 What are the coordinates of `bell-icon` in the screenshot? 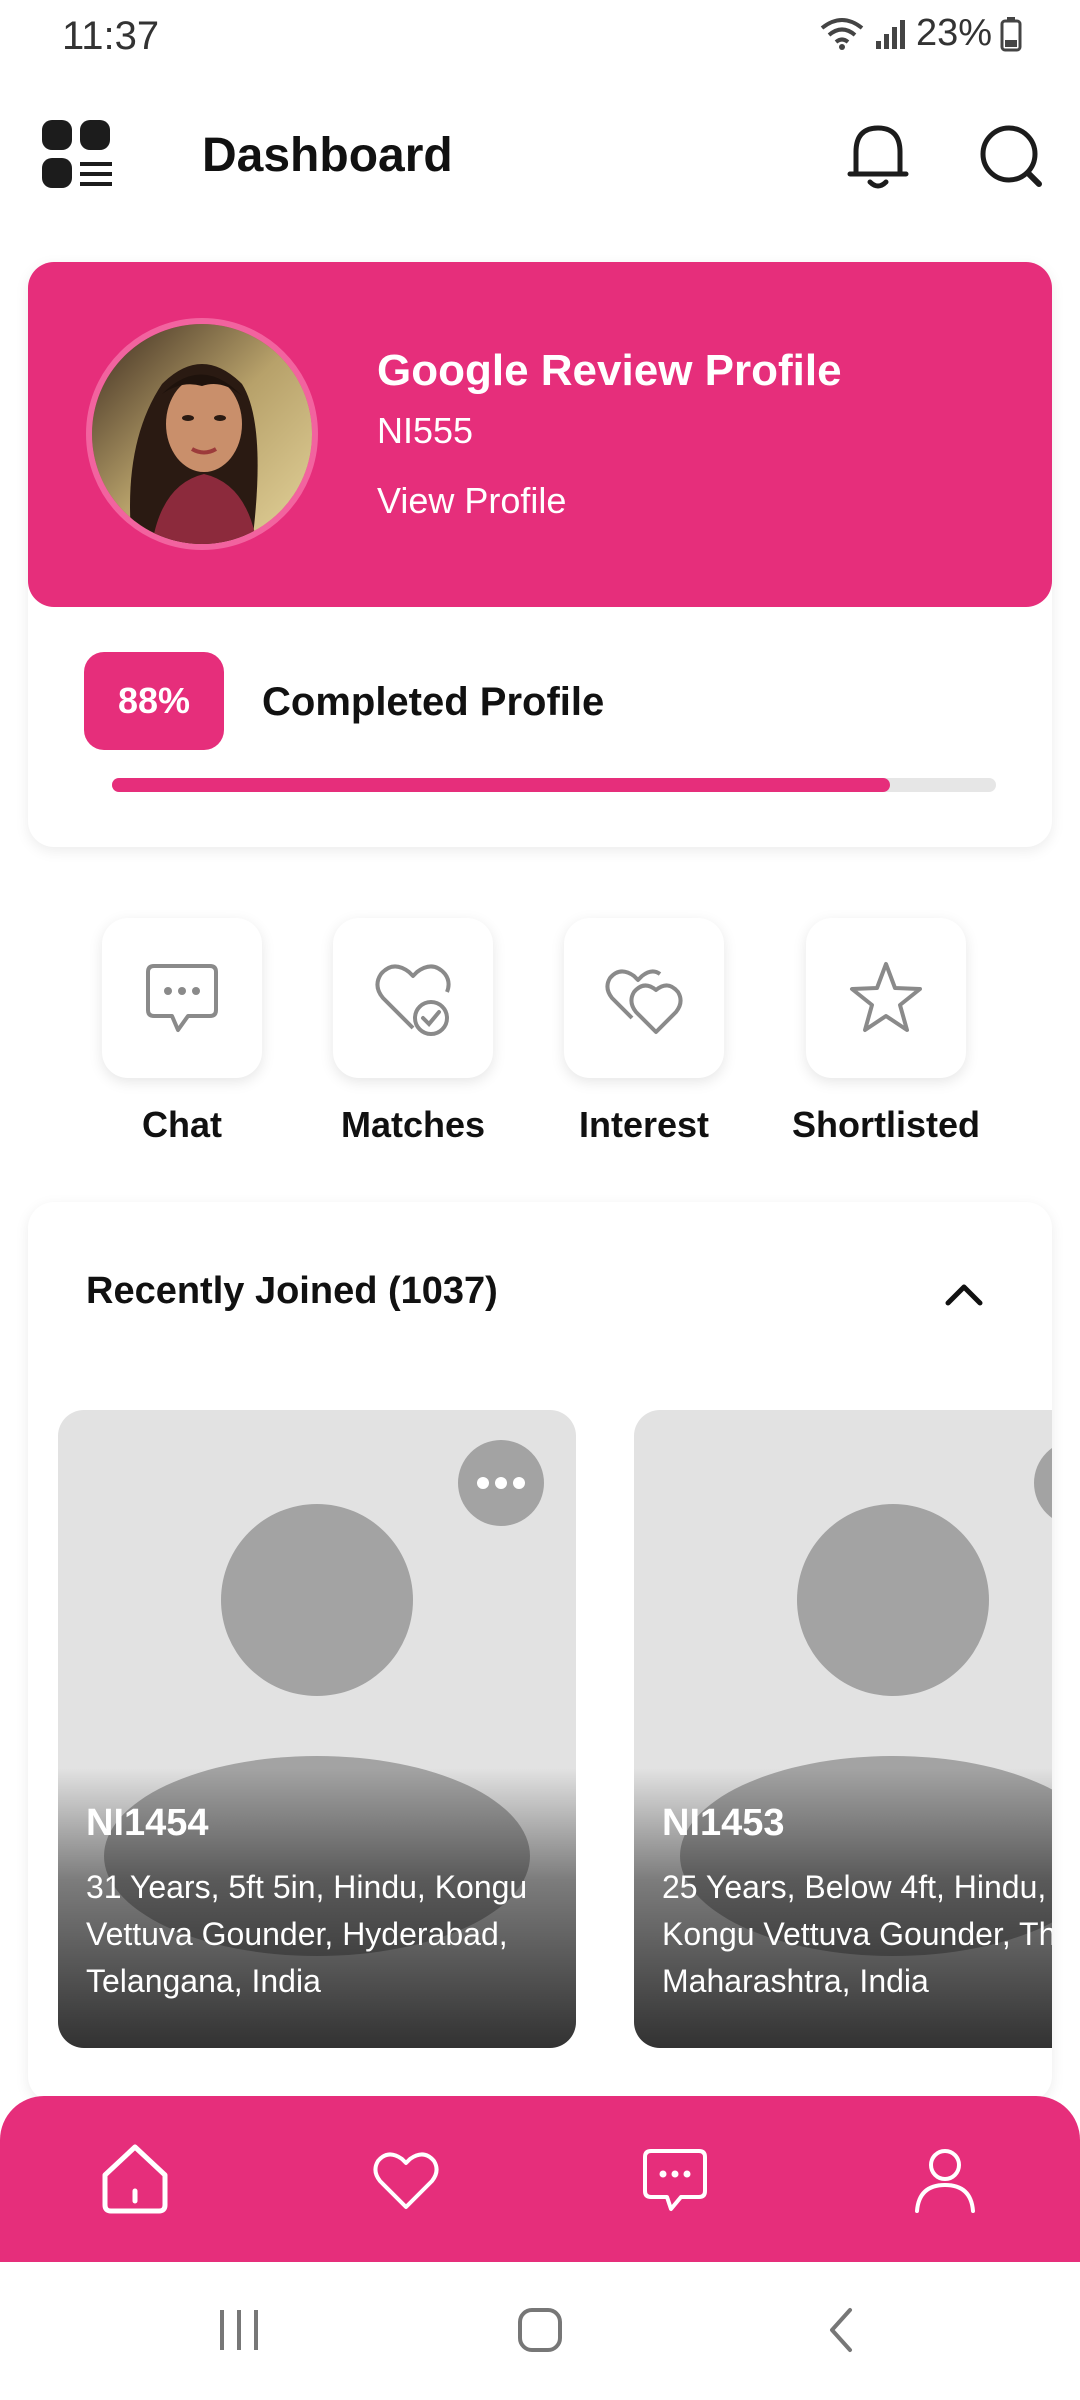 It's located at (878, 157).